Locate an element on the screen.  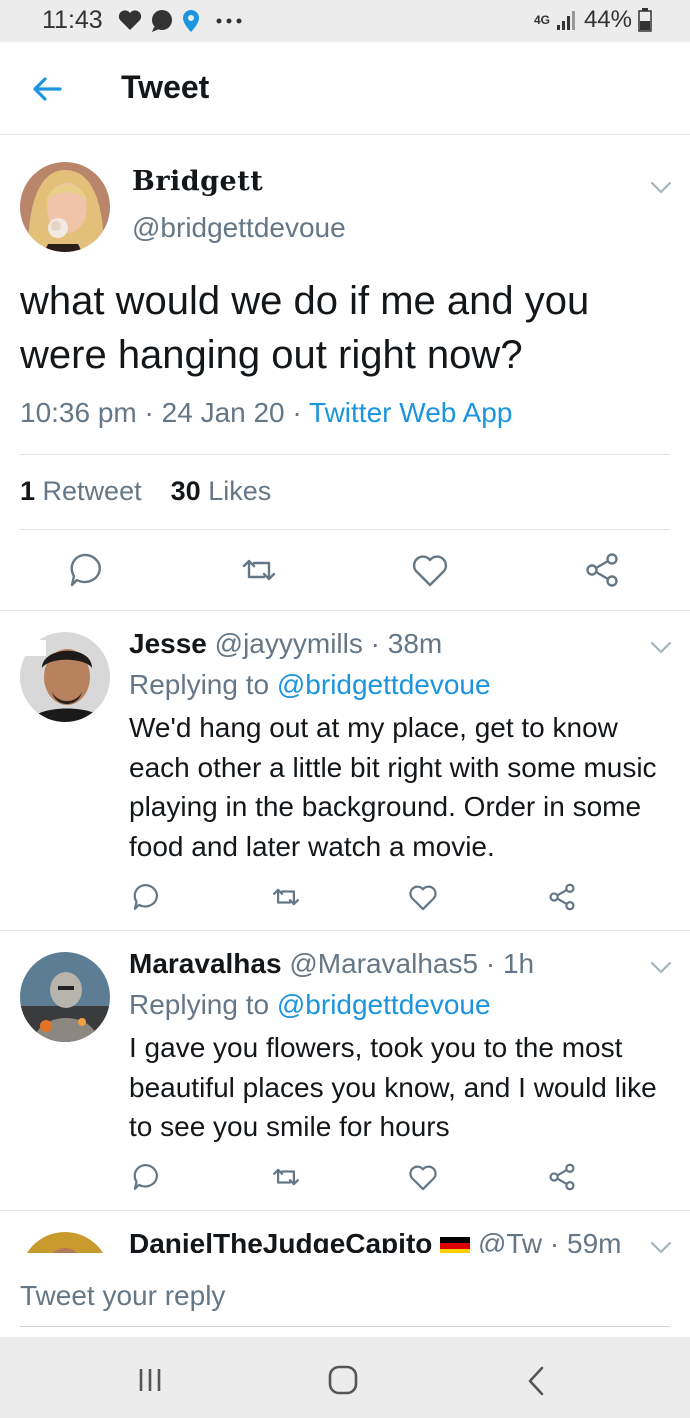
system-navigation-bar is located at coordinates (345, 1377).